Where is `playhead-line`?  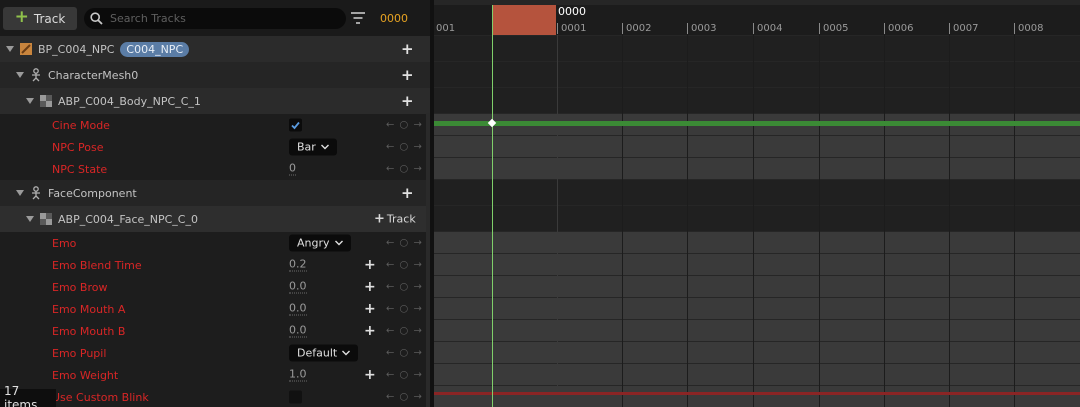 playhead-line is located at coordinates (492, 206).